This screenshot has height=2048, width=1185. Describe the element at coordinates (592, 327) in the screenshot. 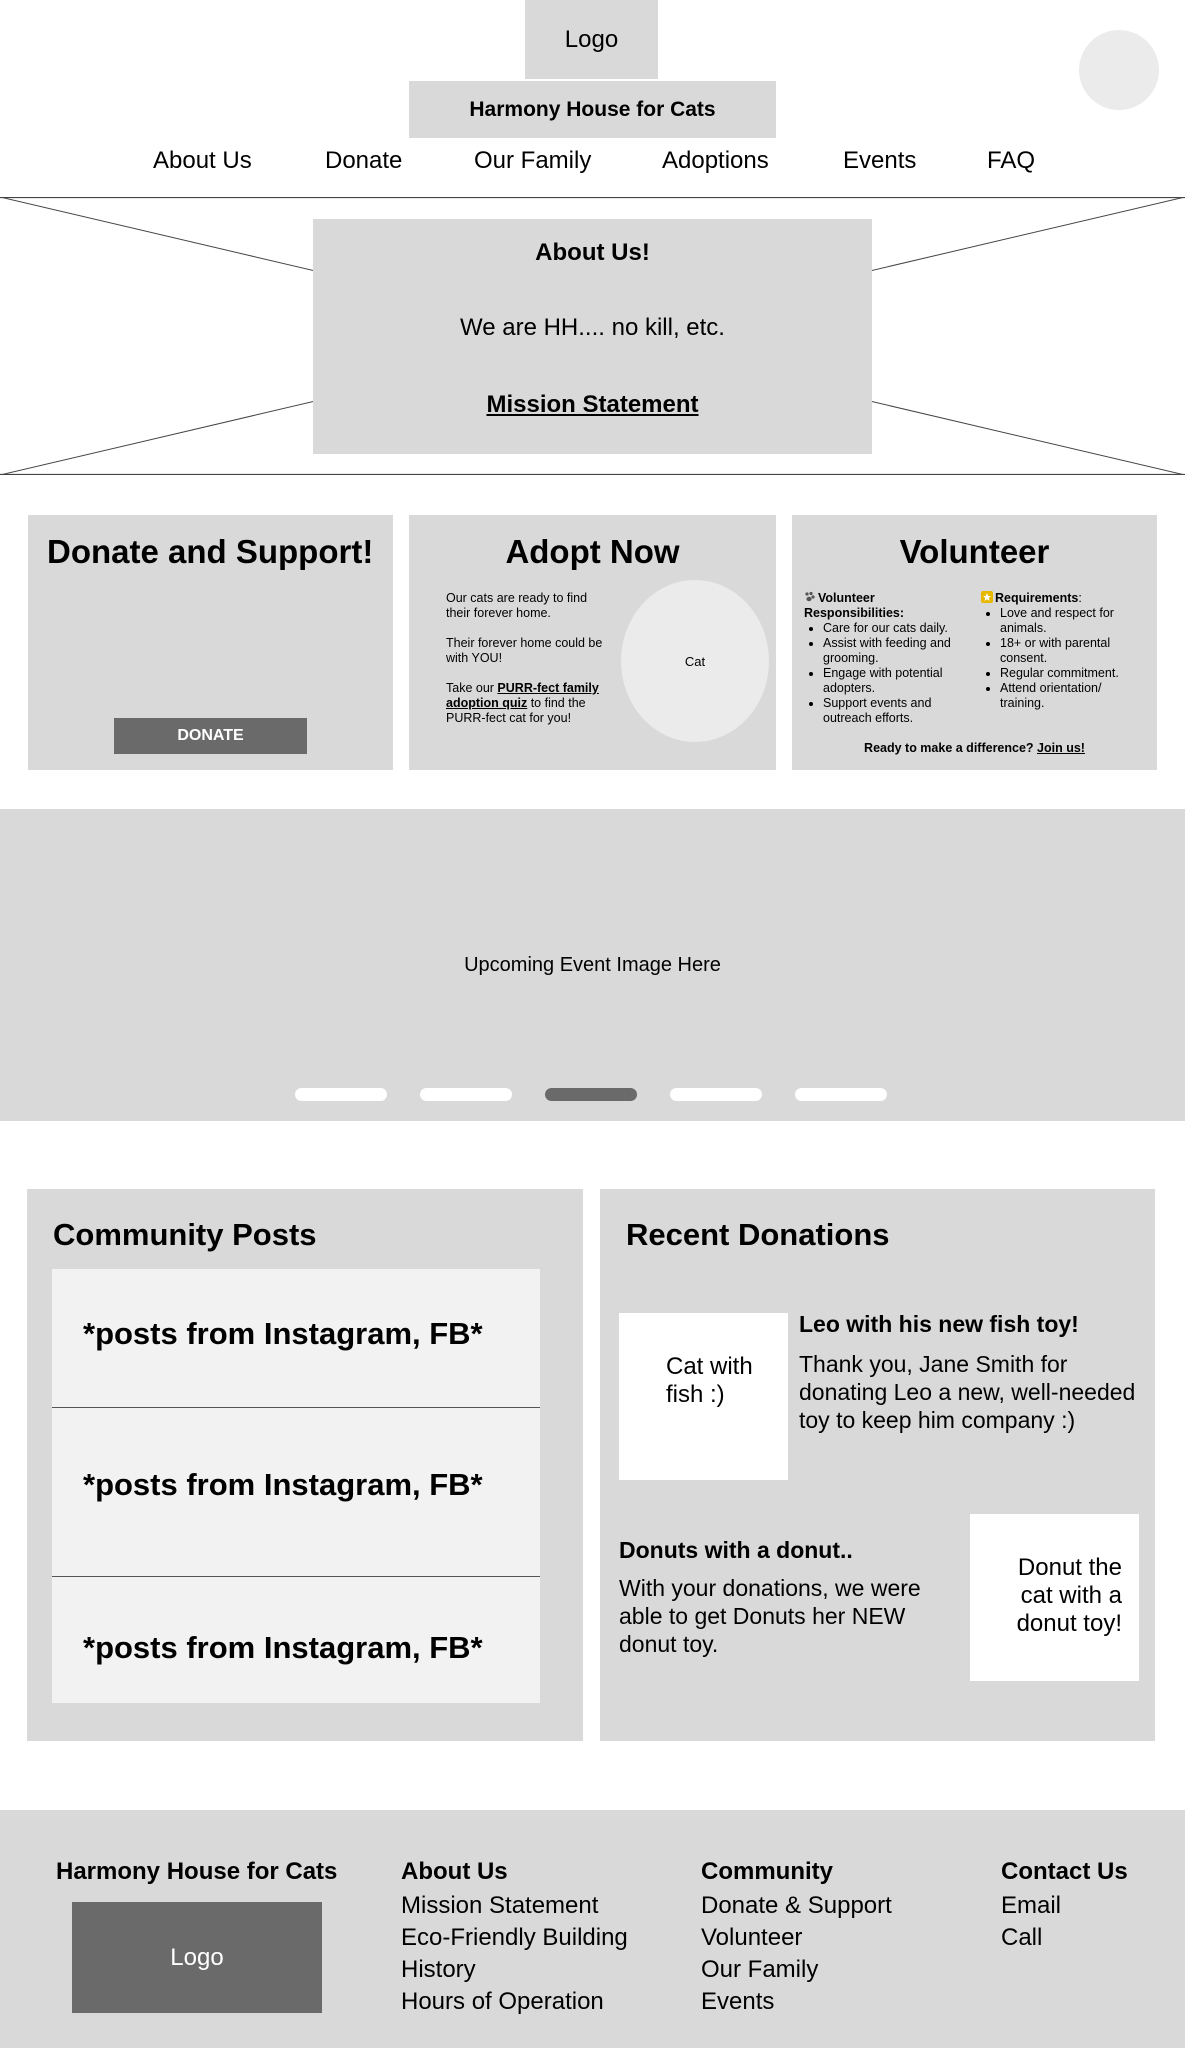

I see `about-text: We are HH.... no kill, etc.` at that location.